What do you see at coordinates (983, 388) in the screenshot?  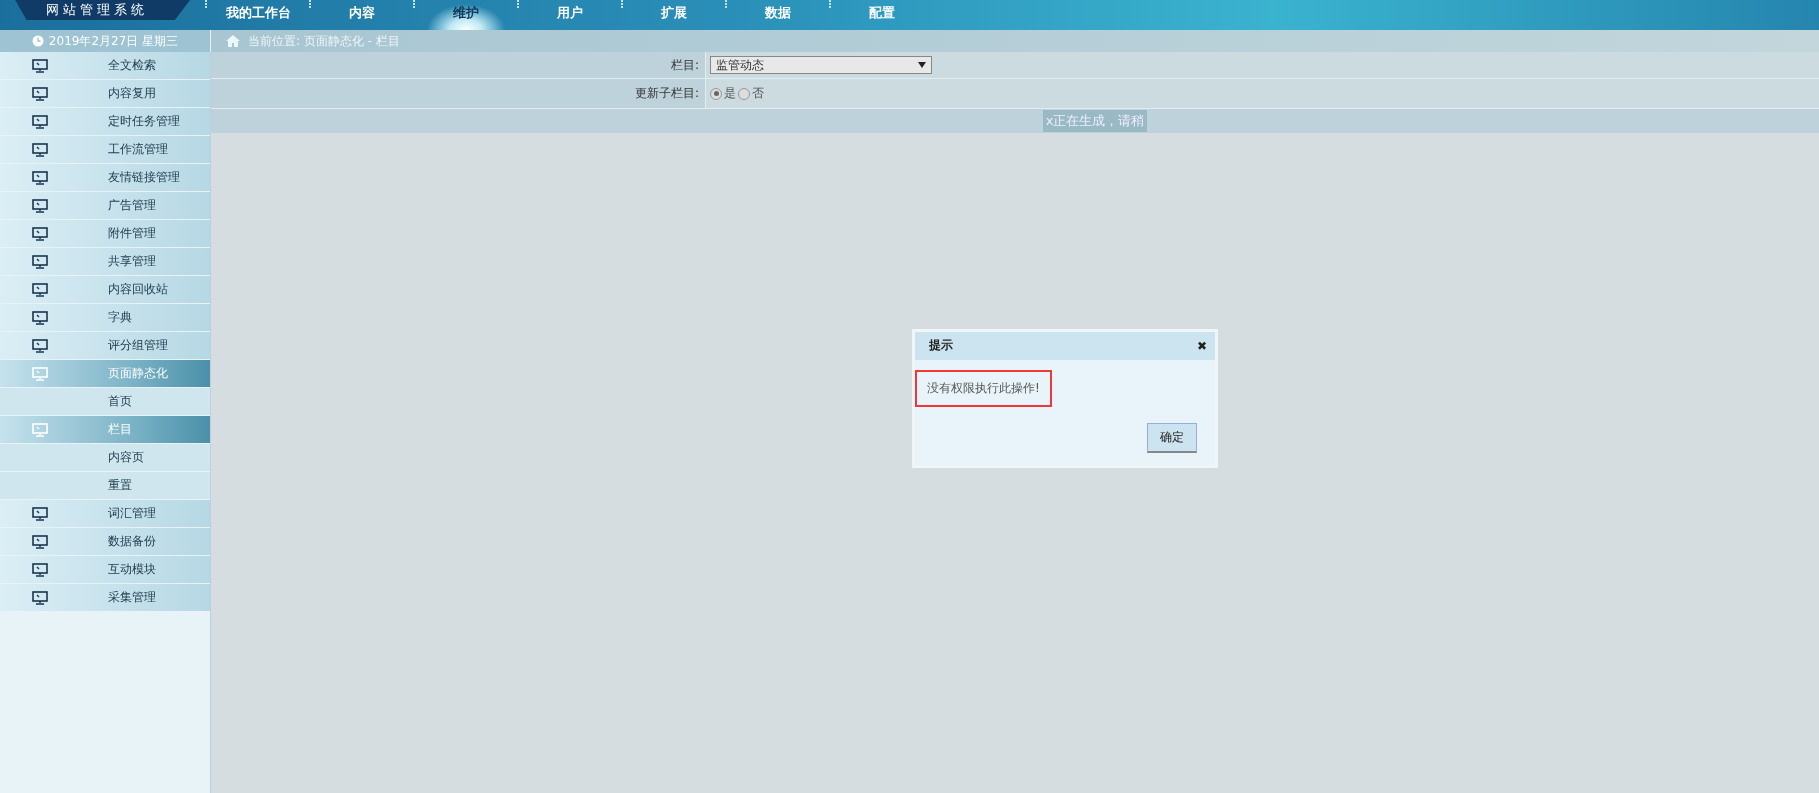 I see `dialog-message: 没有权限执行此操作!` at bounding box center [983, 388].